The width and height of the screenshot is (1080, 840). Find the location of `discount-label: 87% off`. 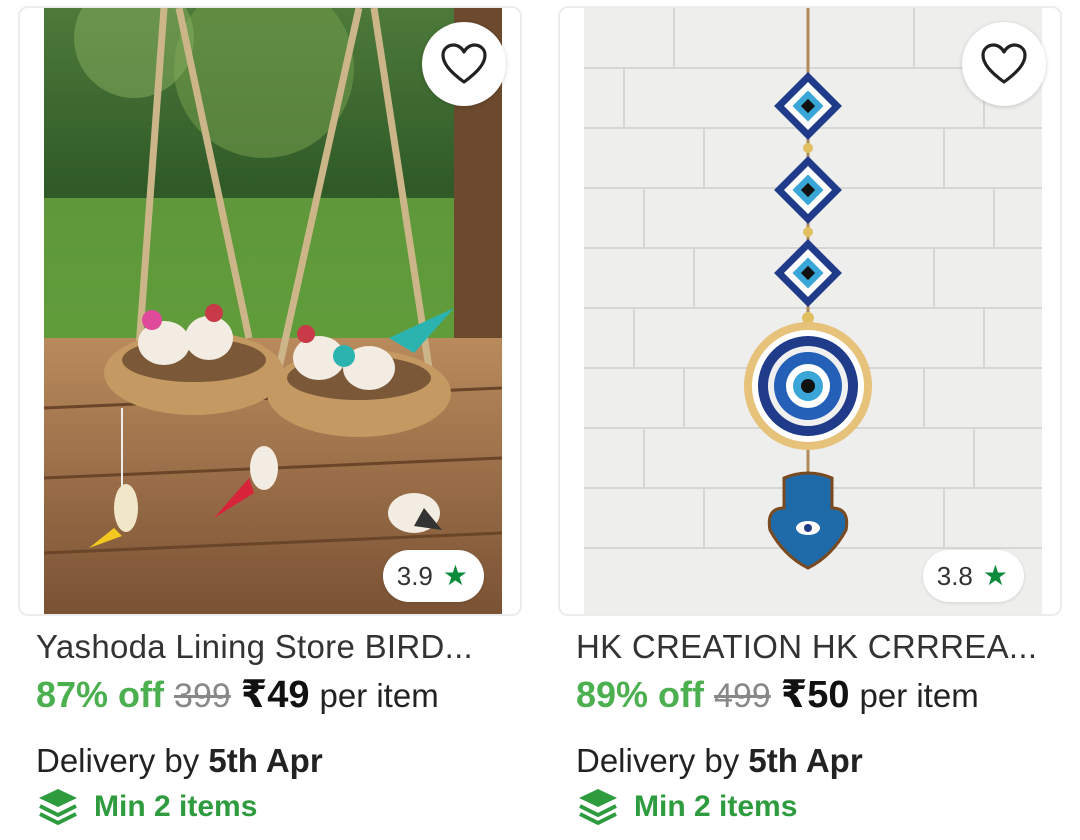

discount-label: 87% off is located at coordinates (100, 694).